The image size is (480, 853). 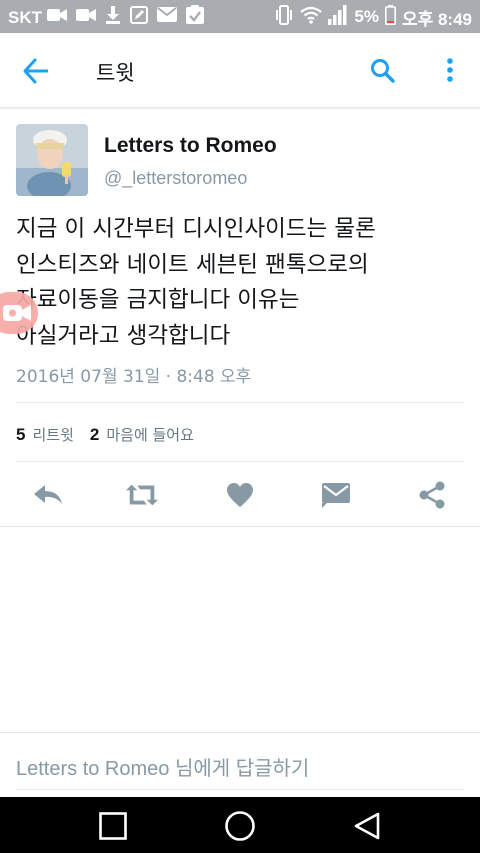 What do you see at coordinates (113, 826) in the screenshot?
I see `recents-square-icon` at bounding box center [113, 826].